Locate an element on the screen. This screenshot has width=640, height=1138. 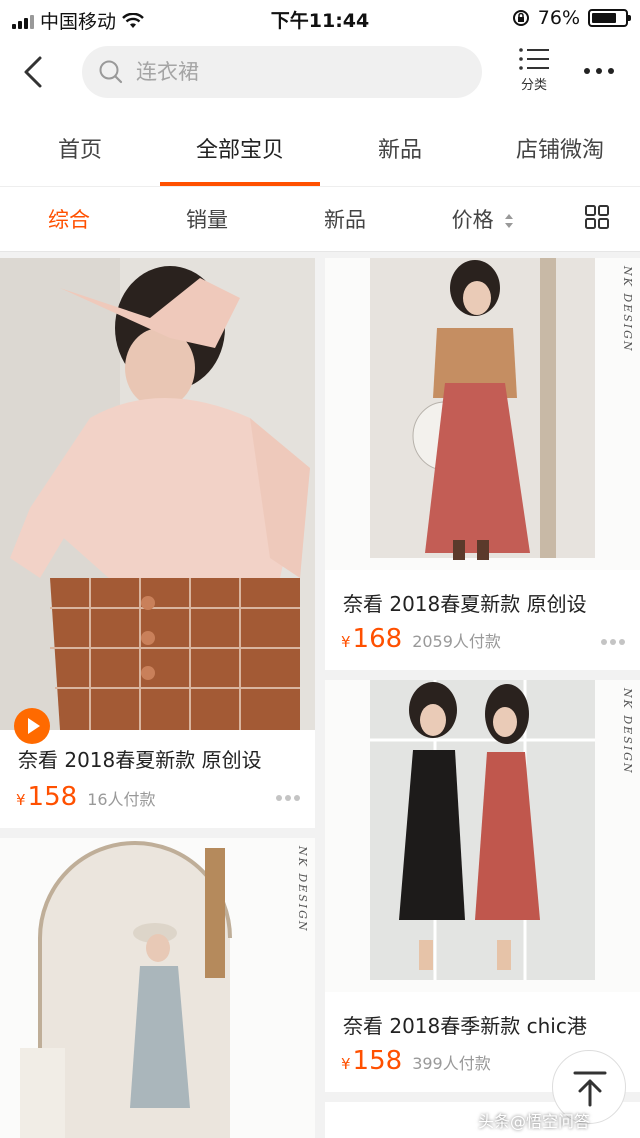
battery-fill is located at coordinates (604, 18).